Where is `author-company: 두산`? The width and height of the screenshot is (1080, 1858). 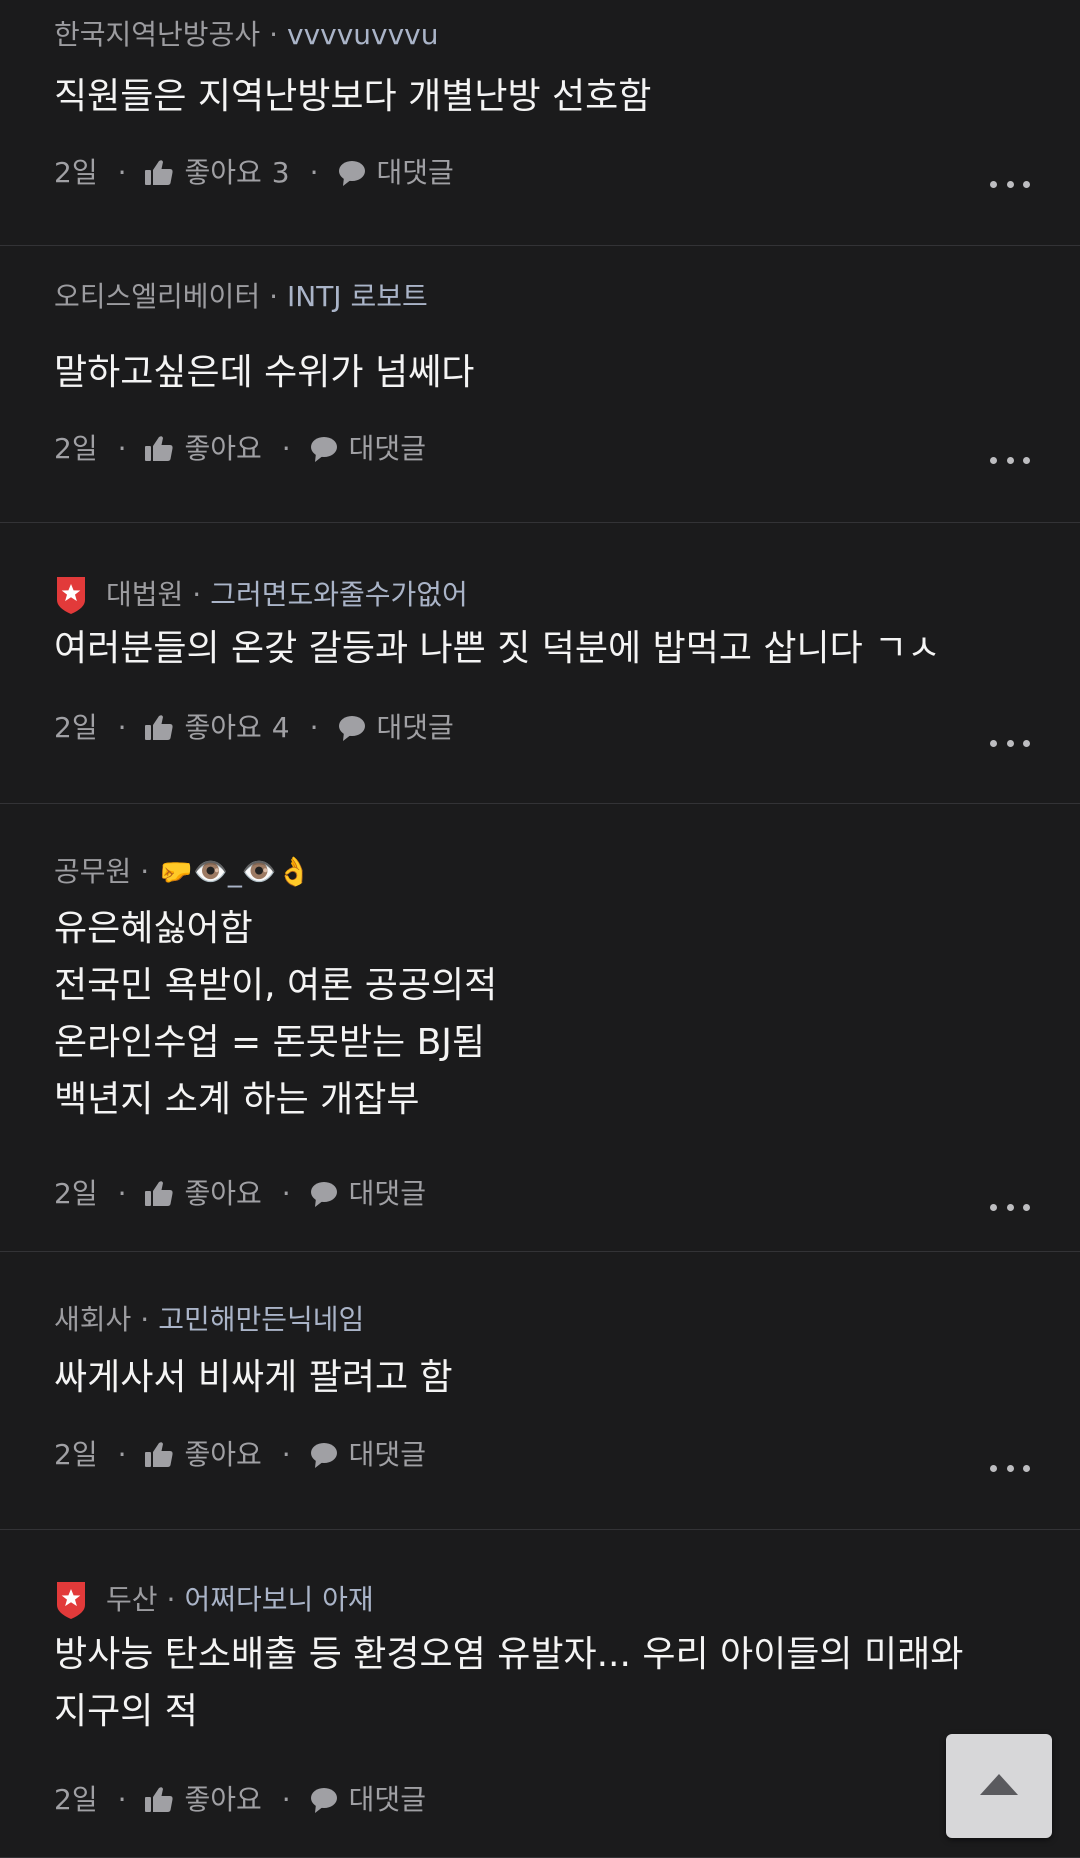 author-company: 두산 is located at coordinates (132, 1600).